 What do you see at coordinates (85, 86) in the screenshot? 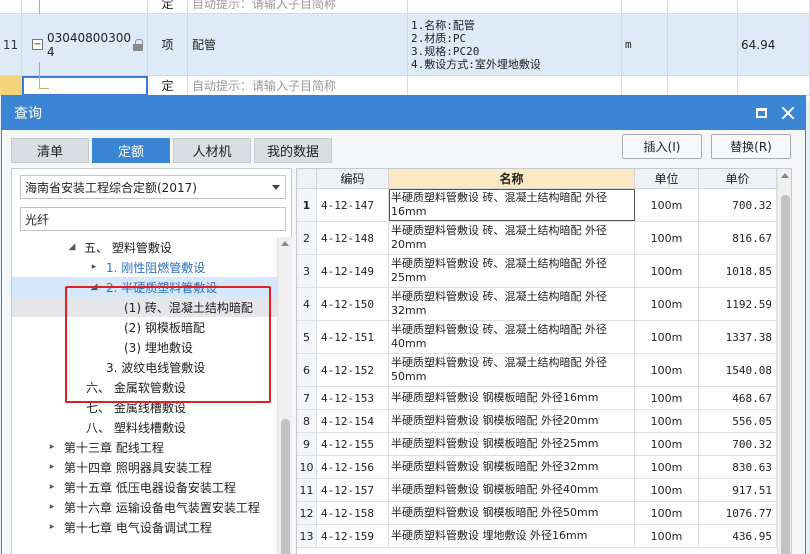
I see `code-input-cell` at bounding box center [85, 86].